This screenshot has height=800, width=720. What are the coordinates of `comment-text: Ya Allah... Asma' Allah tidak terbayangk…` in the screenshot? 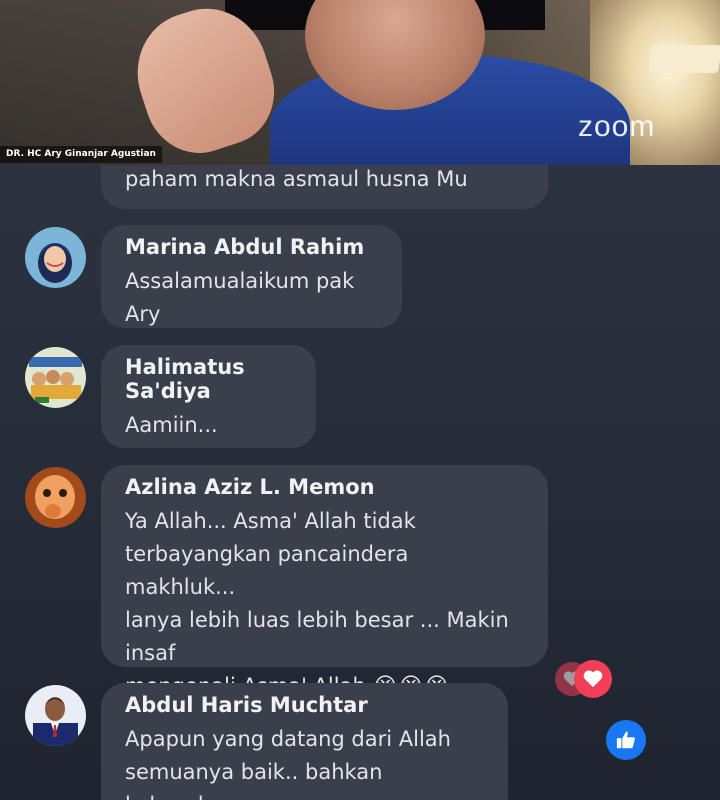 It's located at (324, 604).